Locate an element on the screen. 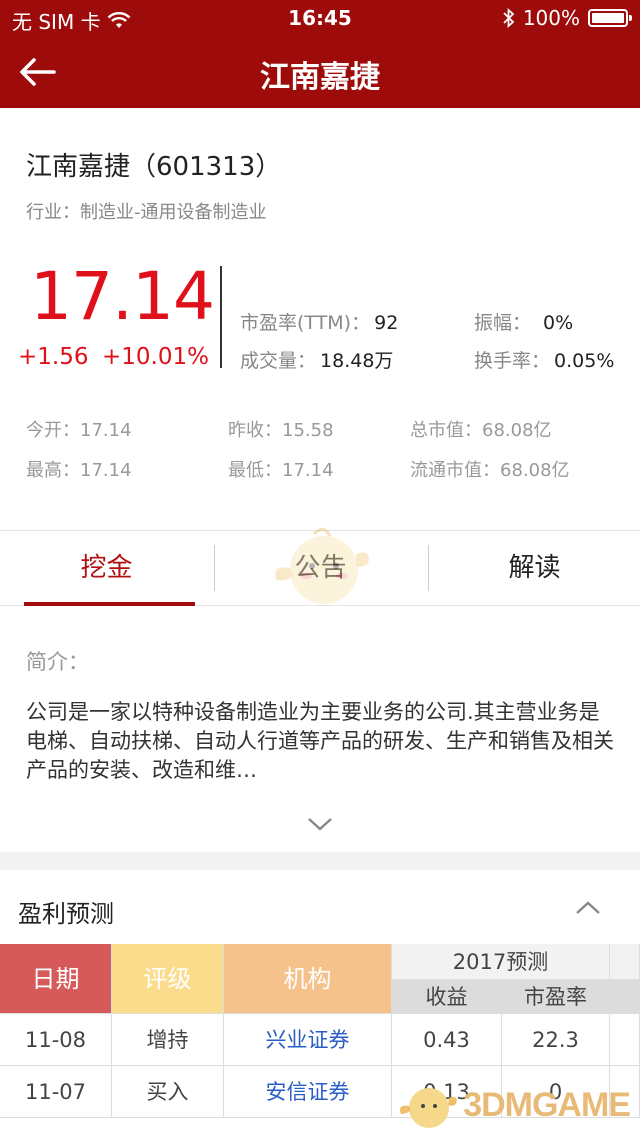 This screenshot has height=1136, width=640. price-change: +1.56 is located at coordinates (53, 357).